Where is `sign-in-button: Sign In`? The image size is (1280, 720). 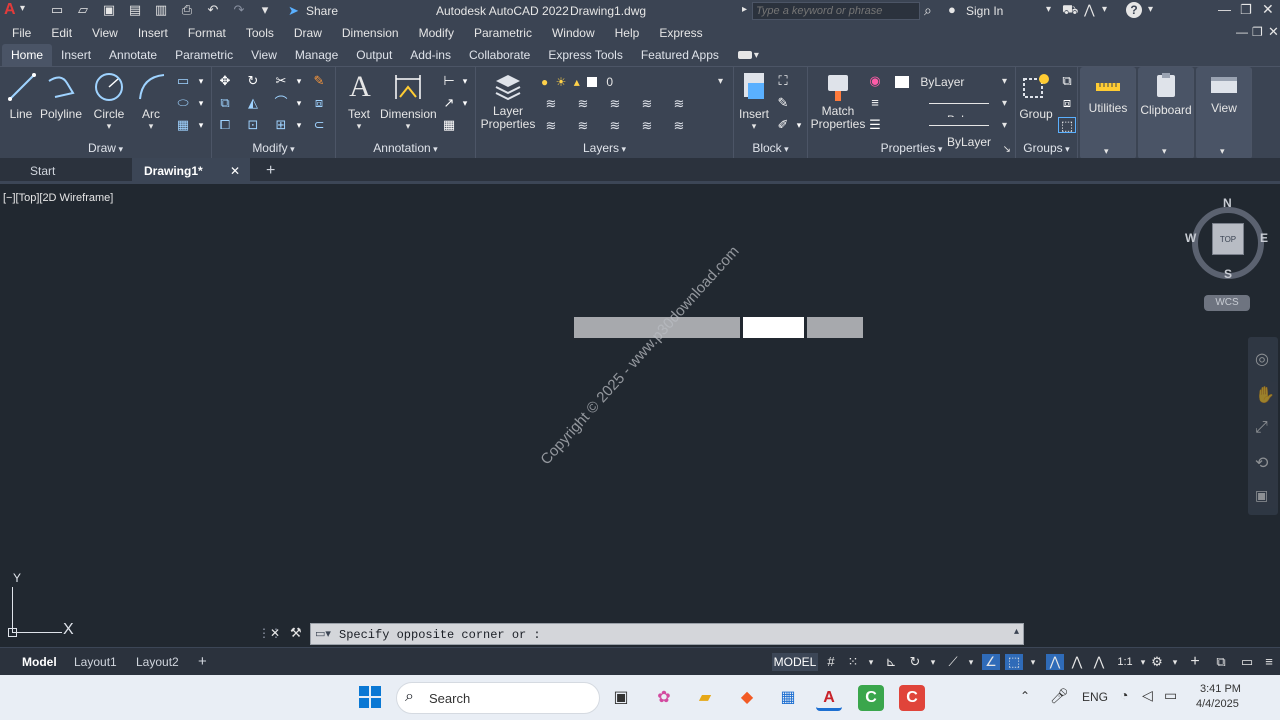 sign-in-button: Sign In is located at coordinates (984, 11).